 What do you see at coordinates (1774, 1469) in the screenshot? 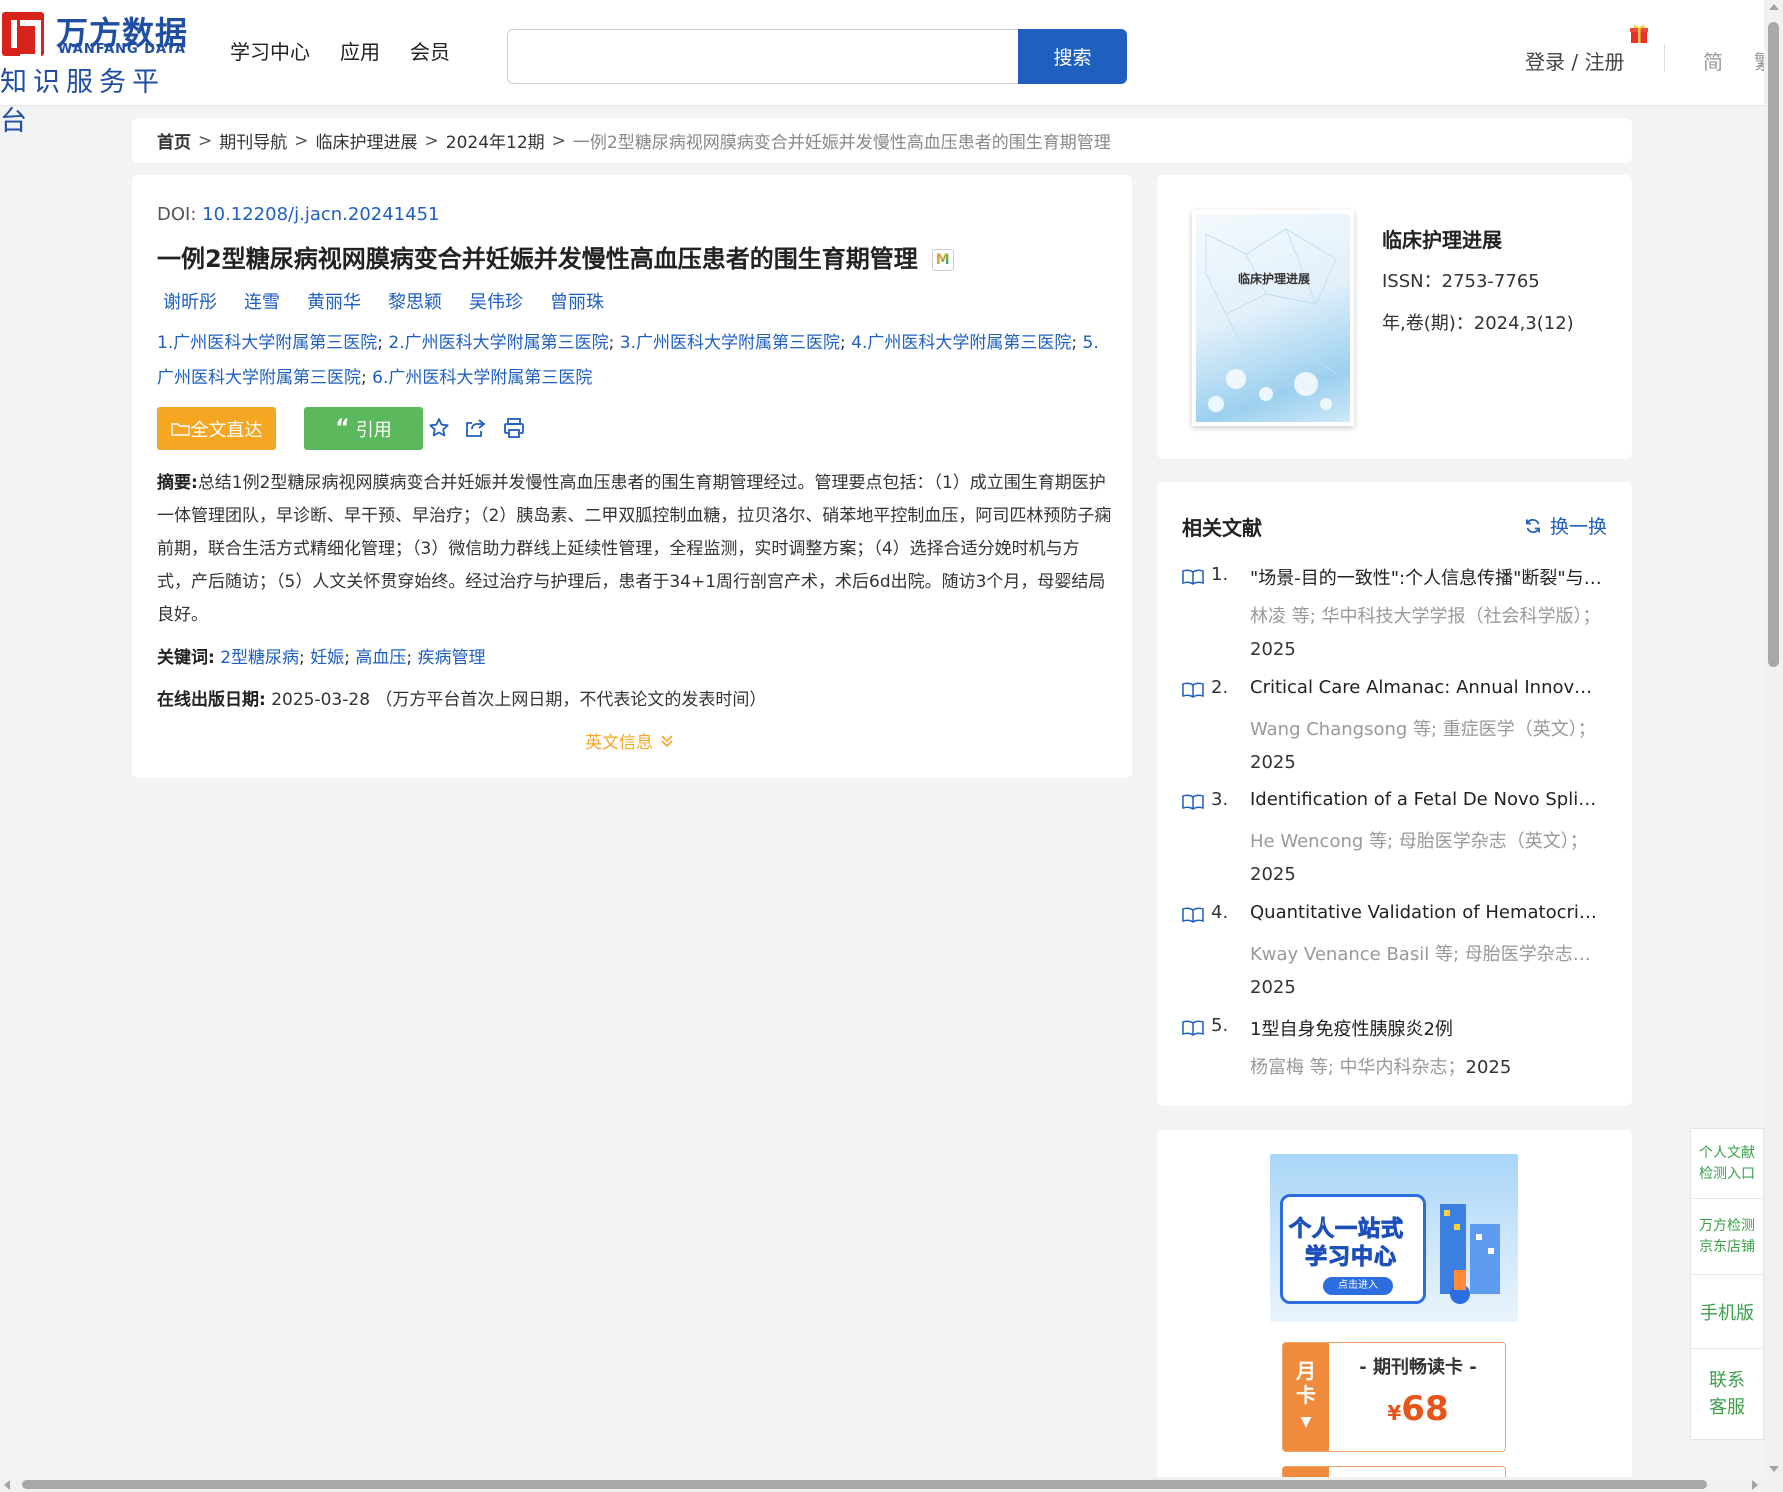
I see `scroll-down-arrow-icon` at bounding box center [1774, 1469].